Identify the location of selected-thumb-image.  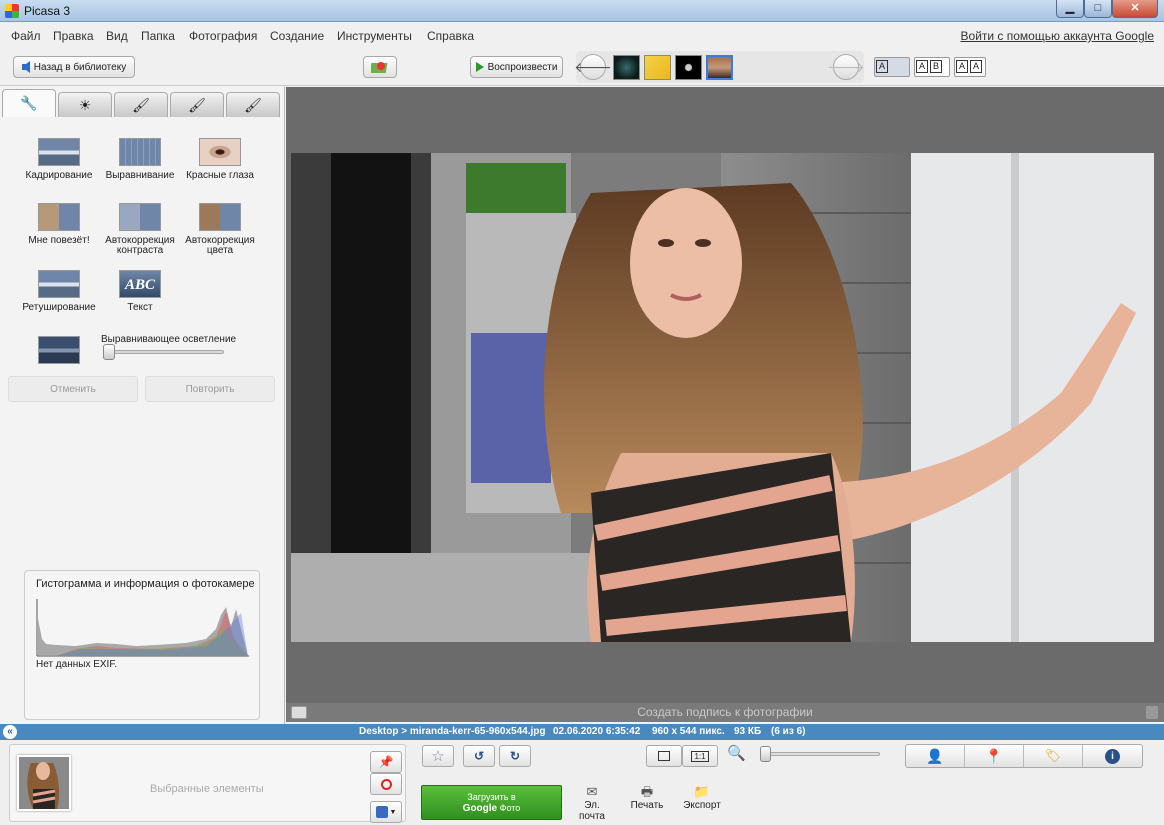
(44, 783).